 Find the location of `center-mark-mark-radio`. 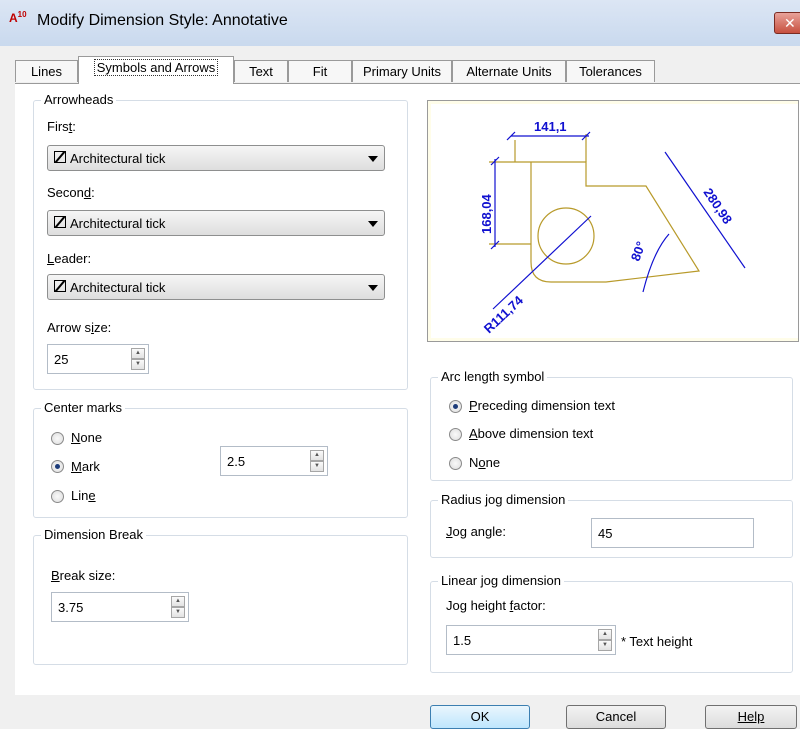

center-mark-mark-radio is located at coordinates (57, 466).